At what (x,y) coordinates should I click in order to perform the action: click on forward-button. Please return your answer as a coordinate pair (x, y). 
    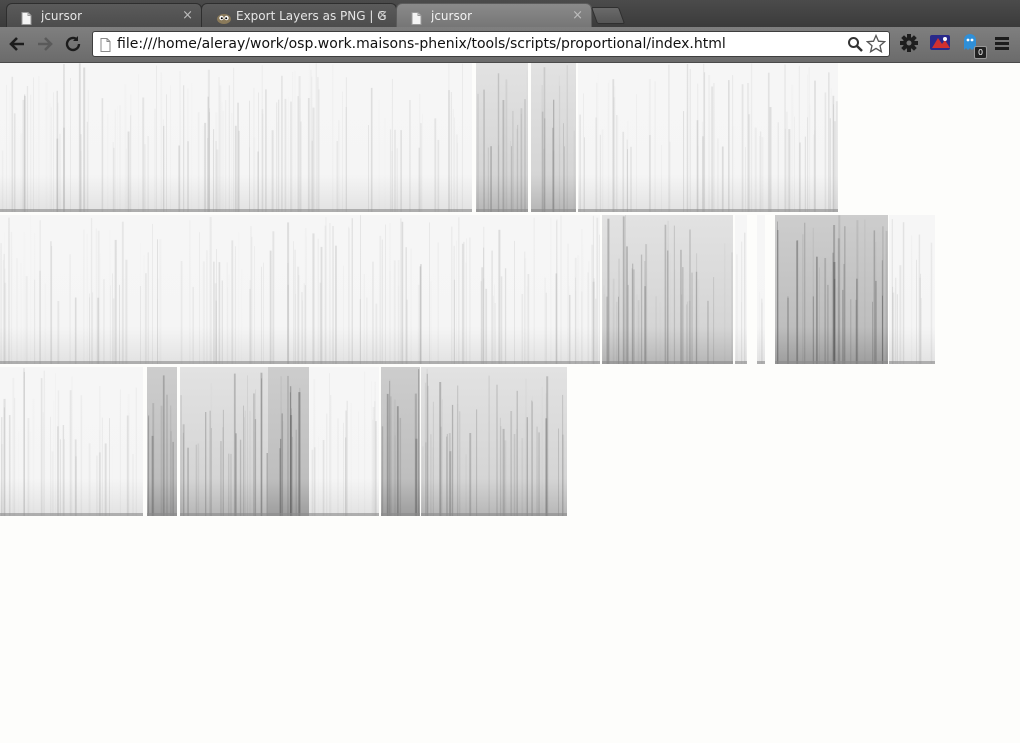
    Looking at the image, I should click on (45, 44).